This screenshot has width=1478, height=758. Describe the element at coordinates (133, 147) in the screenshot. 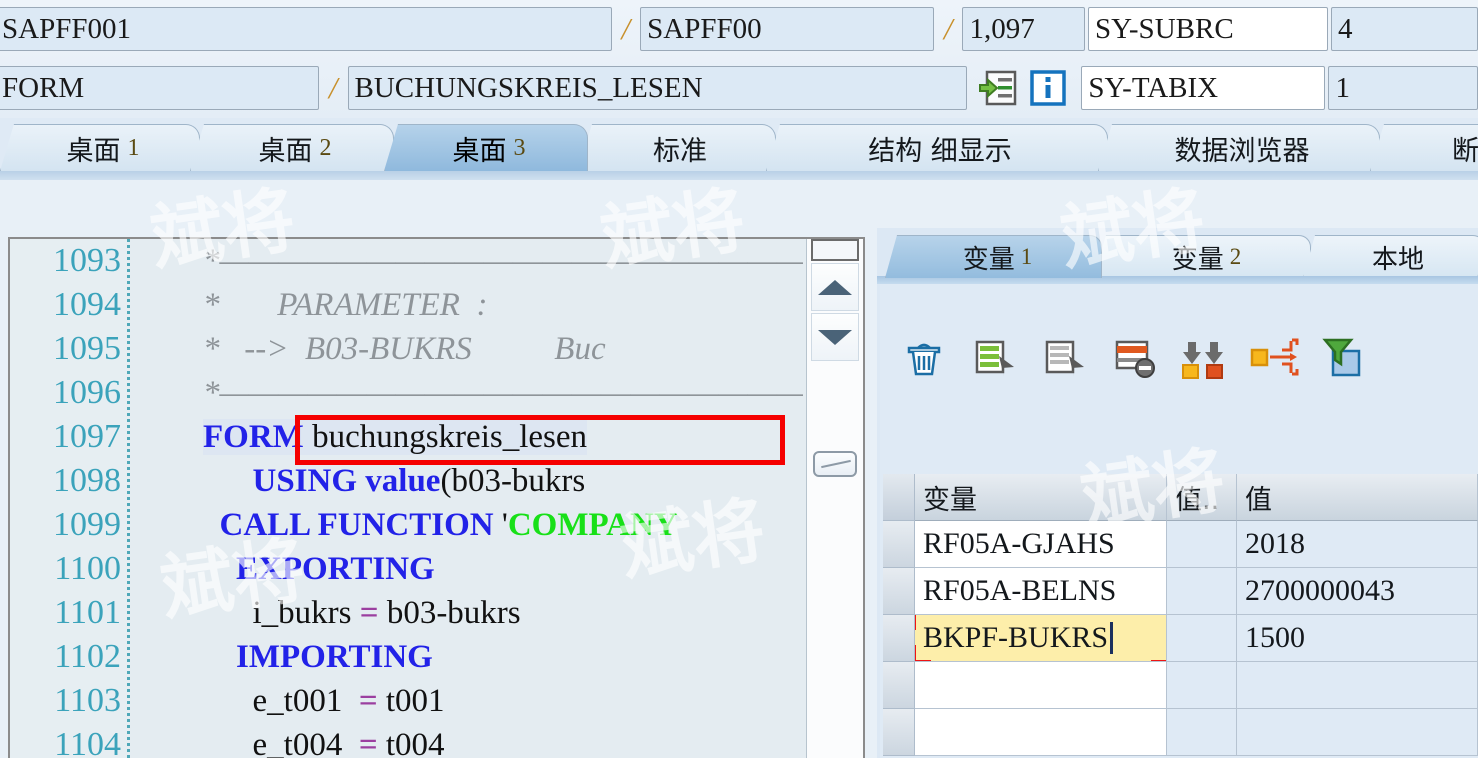

I see `main-tab-number: 1` at that location.